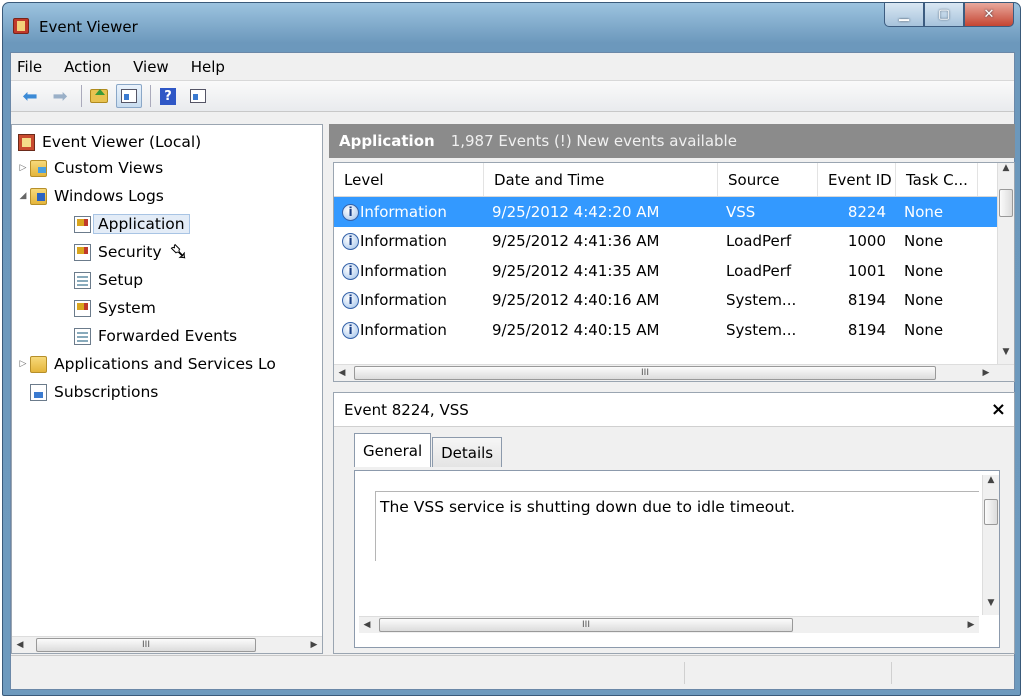 This screenshot has width=1023, height=698. What do you see at coordinates (511, 28) in the screenshot?
I see `title-bar: Event Viewer ▁ ▢ ✕` at bounding box center [511, 28].